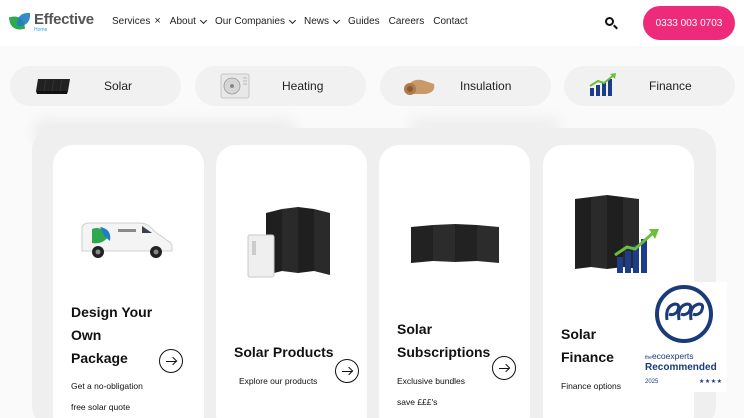 This screenshot has height=418, width=744. Describe the element at coordinates (288, 242) in the screenshot. I see `battery-and-panels-image` at that location.